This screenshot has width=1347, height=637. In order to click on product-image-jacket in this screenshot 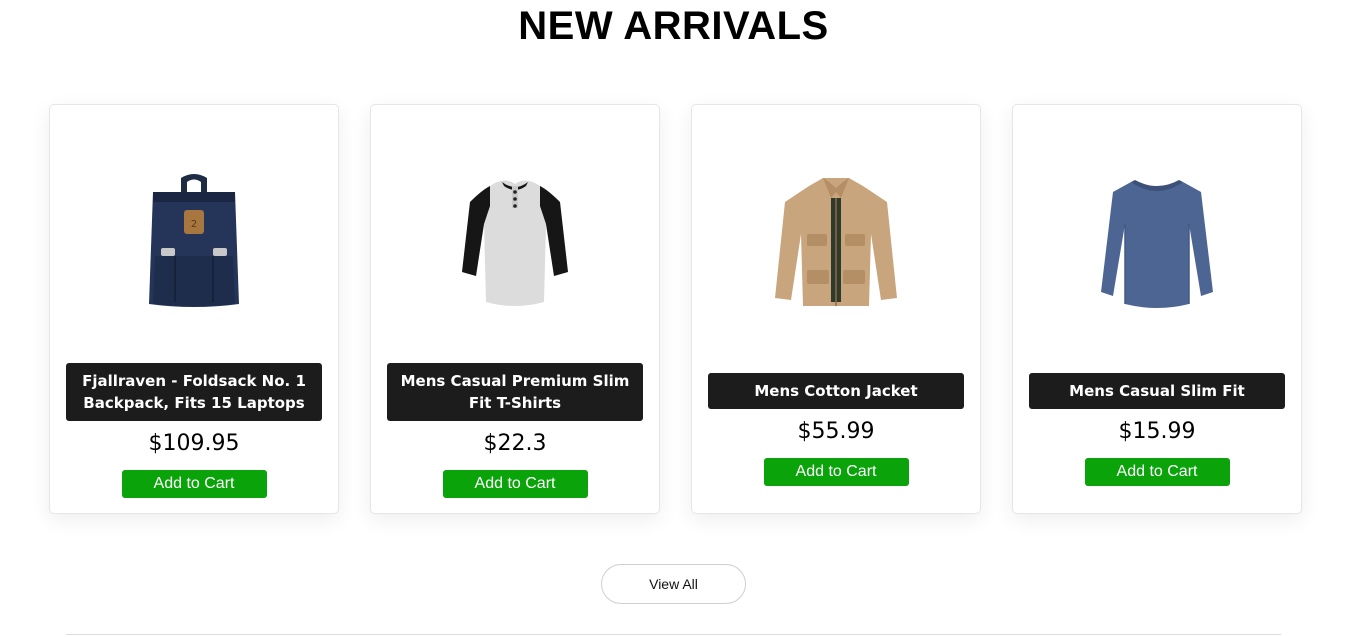, I will do `click(836, 244)`.